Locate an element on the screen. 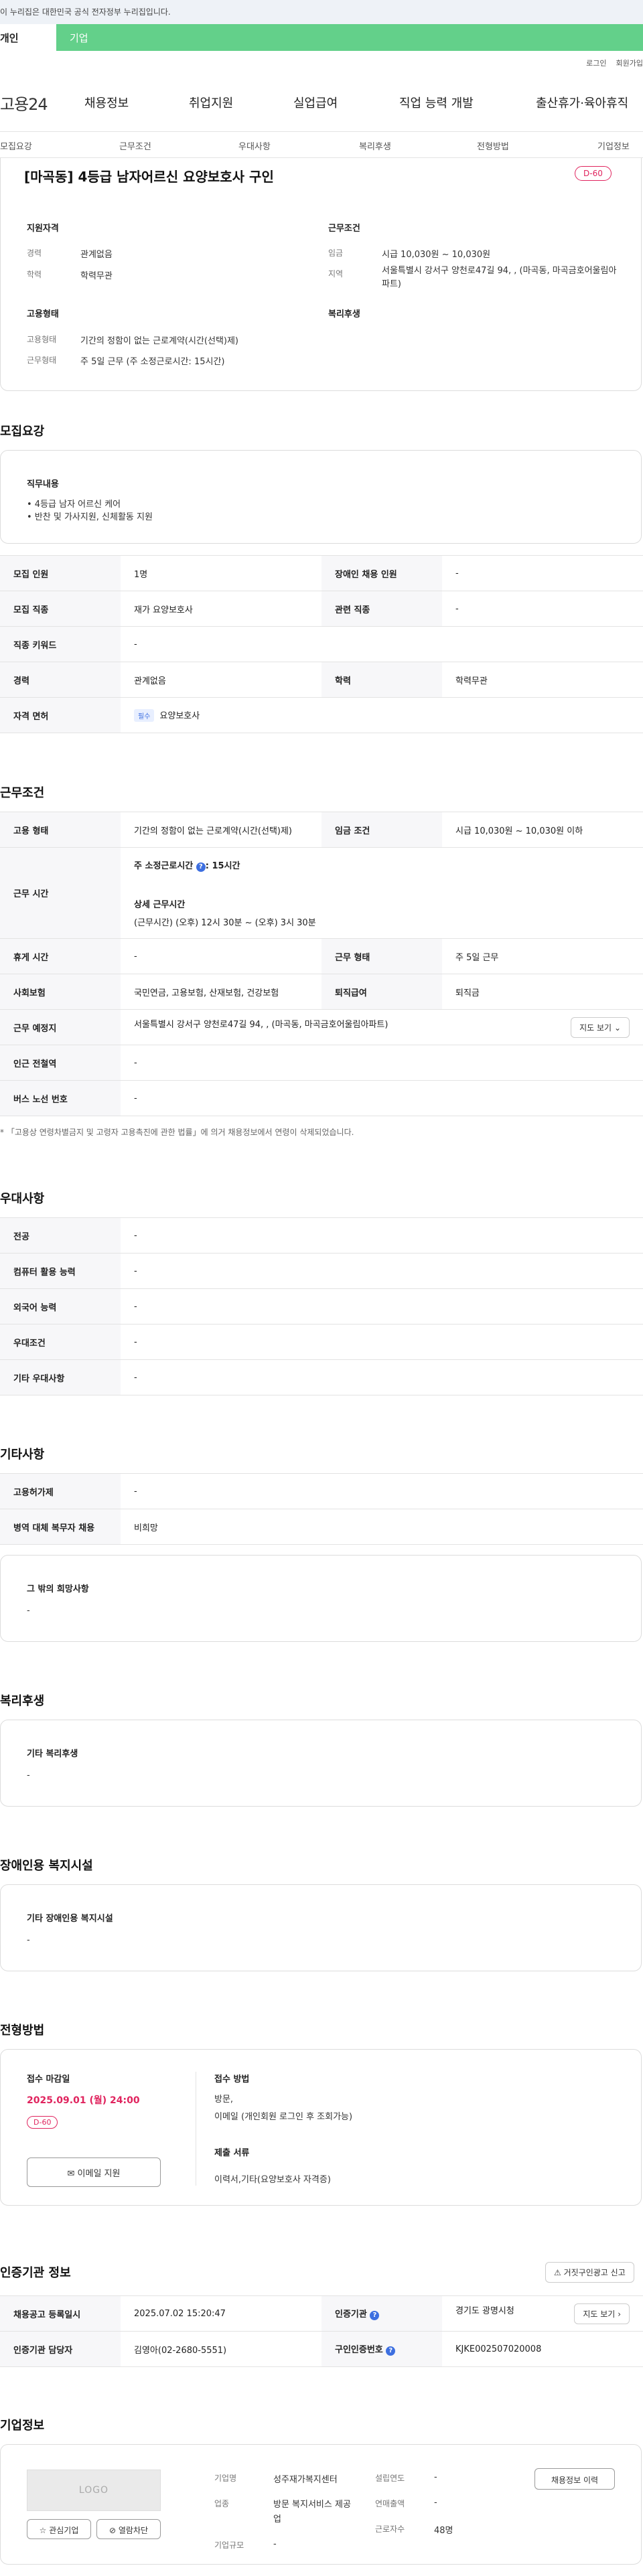 This screenshot has width=643, height=2576. cert-map-button-label: 지도 보기 is located at coordinates (599, 2314).